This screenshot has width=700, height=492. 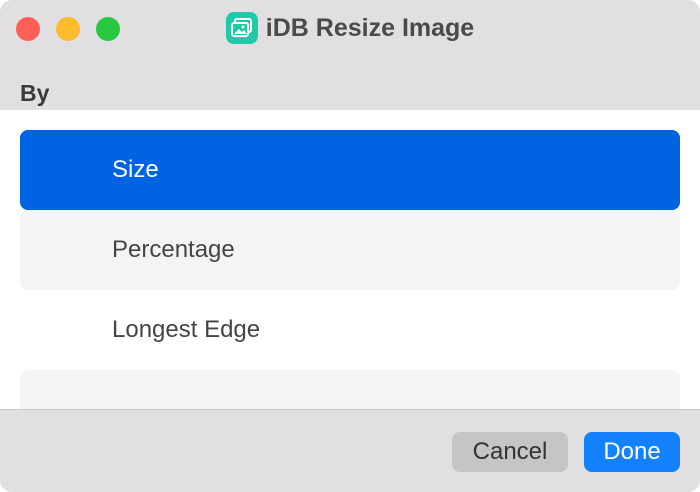 I want to click on photos-icon-glyph, so click(x=241, y=27).